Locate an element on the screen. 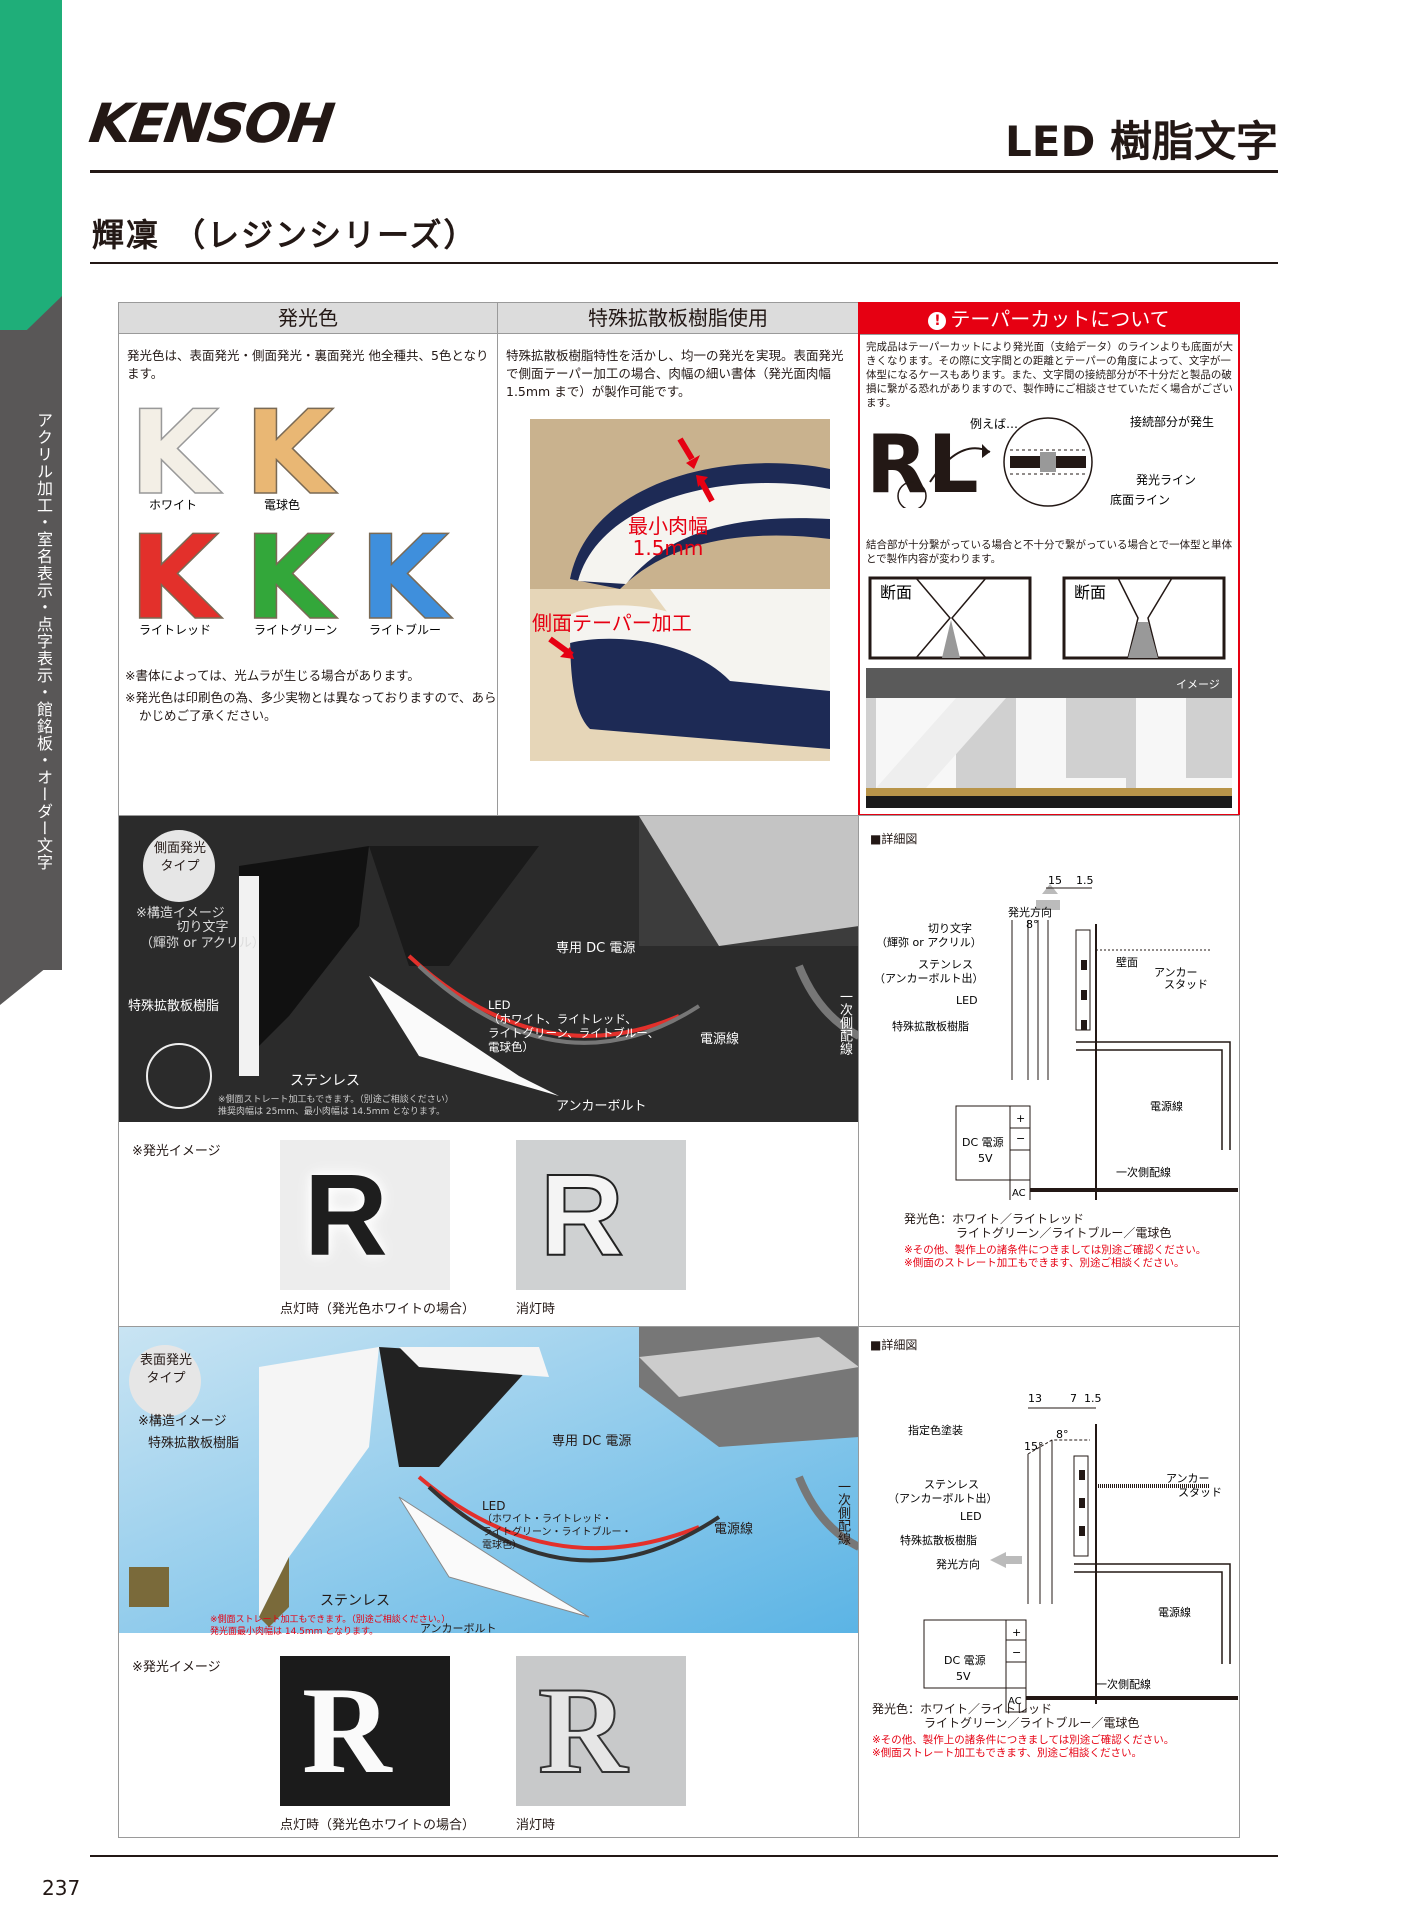  side-structure-title: ※構造イメージ is located at coordinates (180, 913).